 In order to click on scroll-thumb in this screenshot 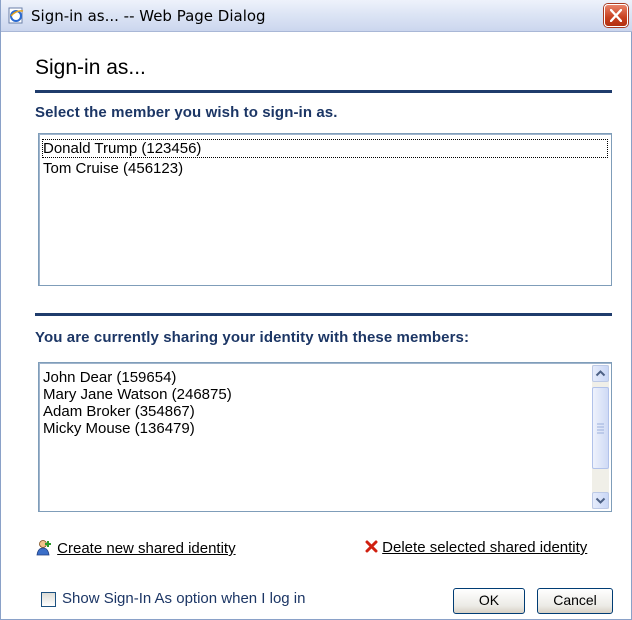, I will do `click(600, 428)`.